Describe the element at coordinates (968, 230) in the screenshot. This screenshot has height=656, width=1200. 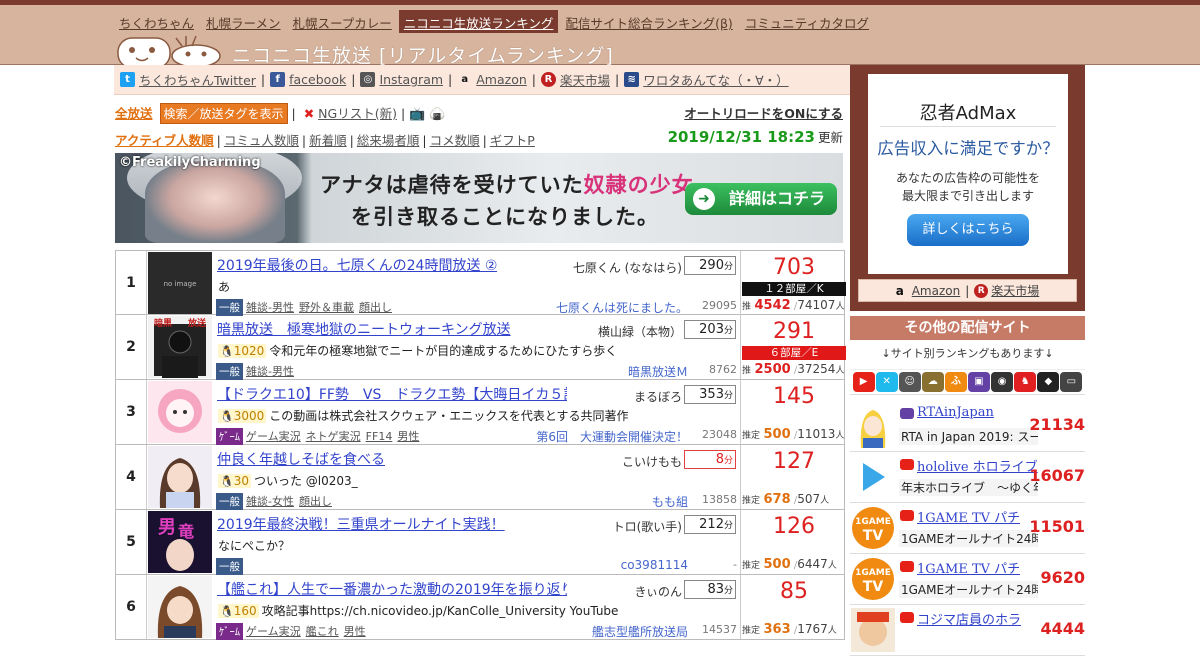
I see `ad-details-button: 詳しくはこちら` at that location.